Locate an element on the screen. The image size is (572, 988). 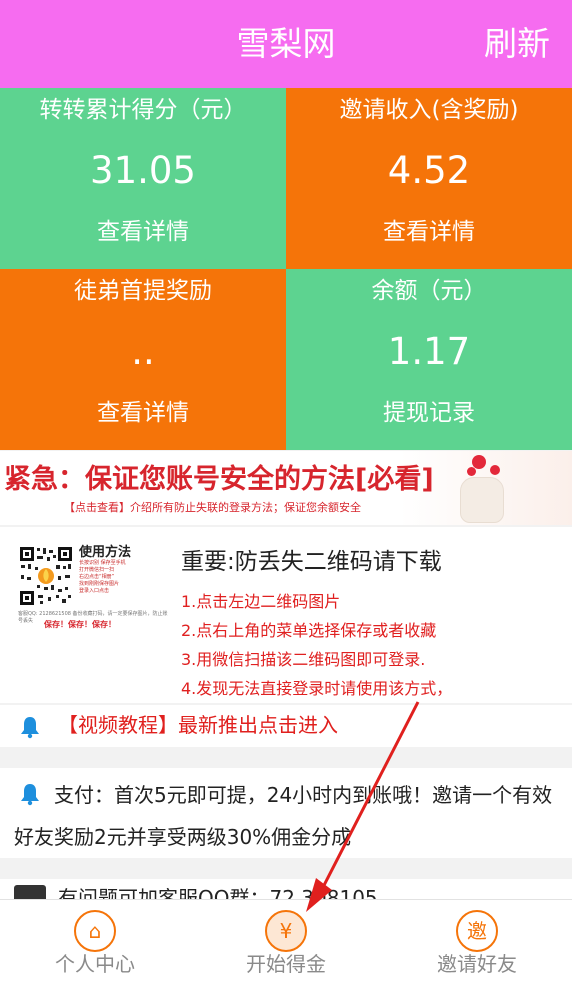
withdraw-history-link: 提现记录 is located at coordinates (429, 413).